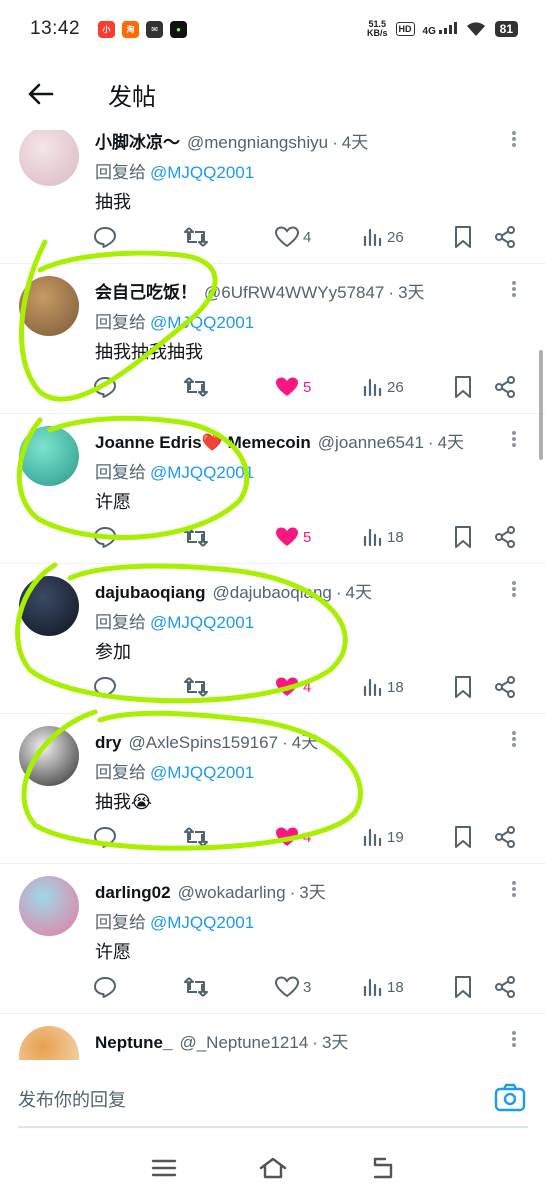  Describe the element at coordinates (40, 94) in the screenshot. I see `back-button` at that location.